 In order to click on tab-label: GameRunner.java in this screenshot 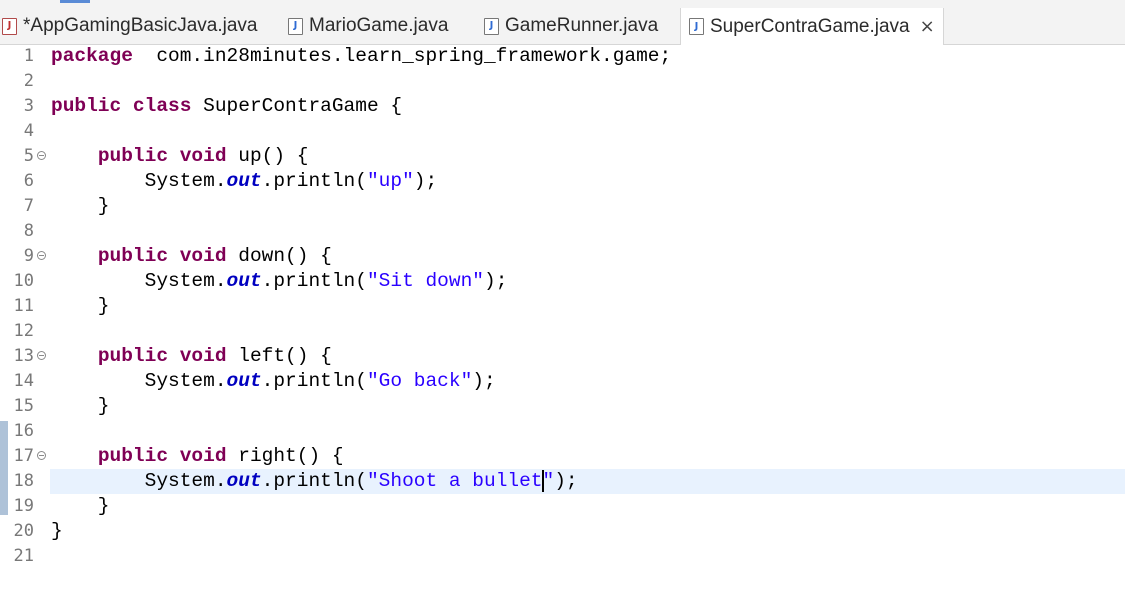, I will do `click(582, 25)`.